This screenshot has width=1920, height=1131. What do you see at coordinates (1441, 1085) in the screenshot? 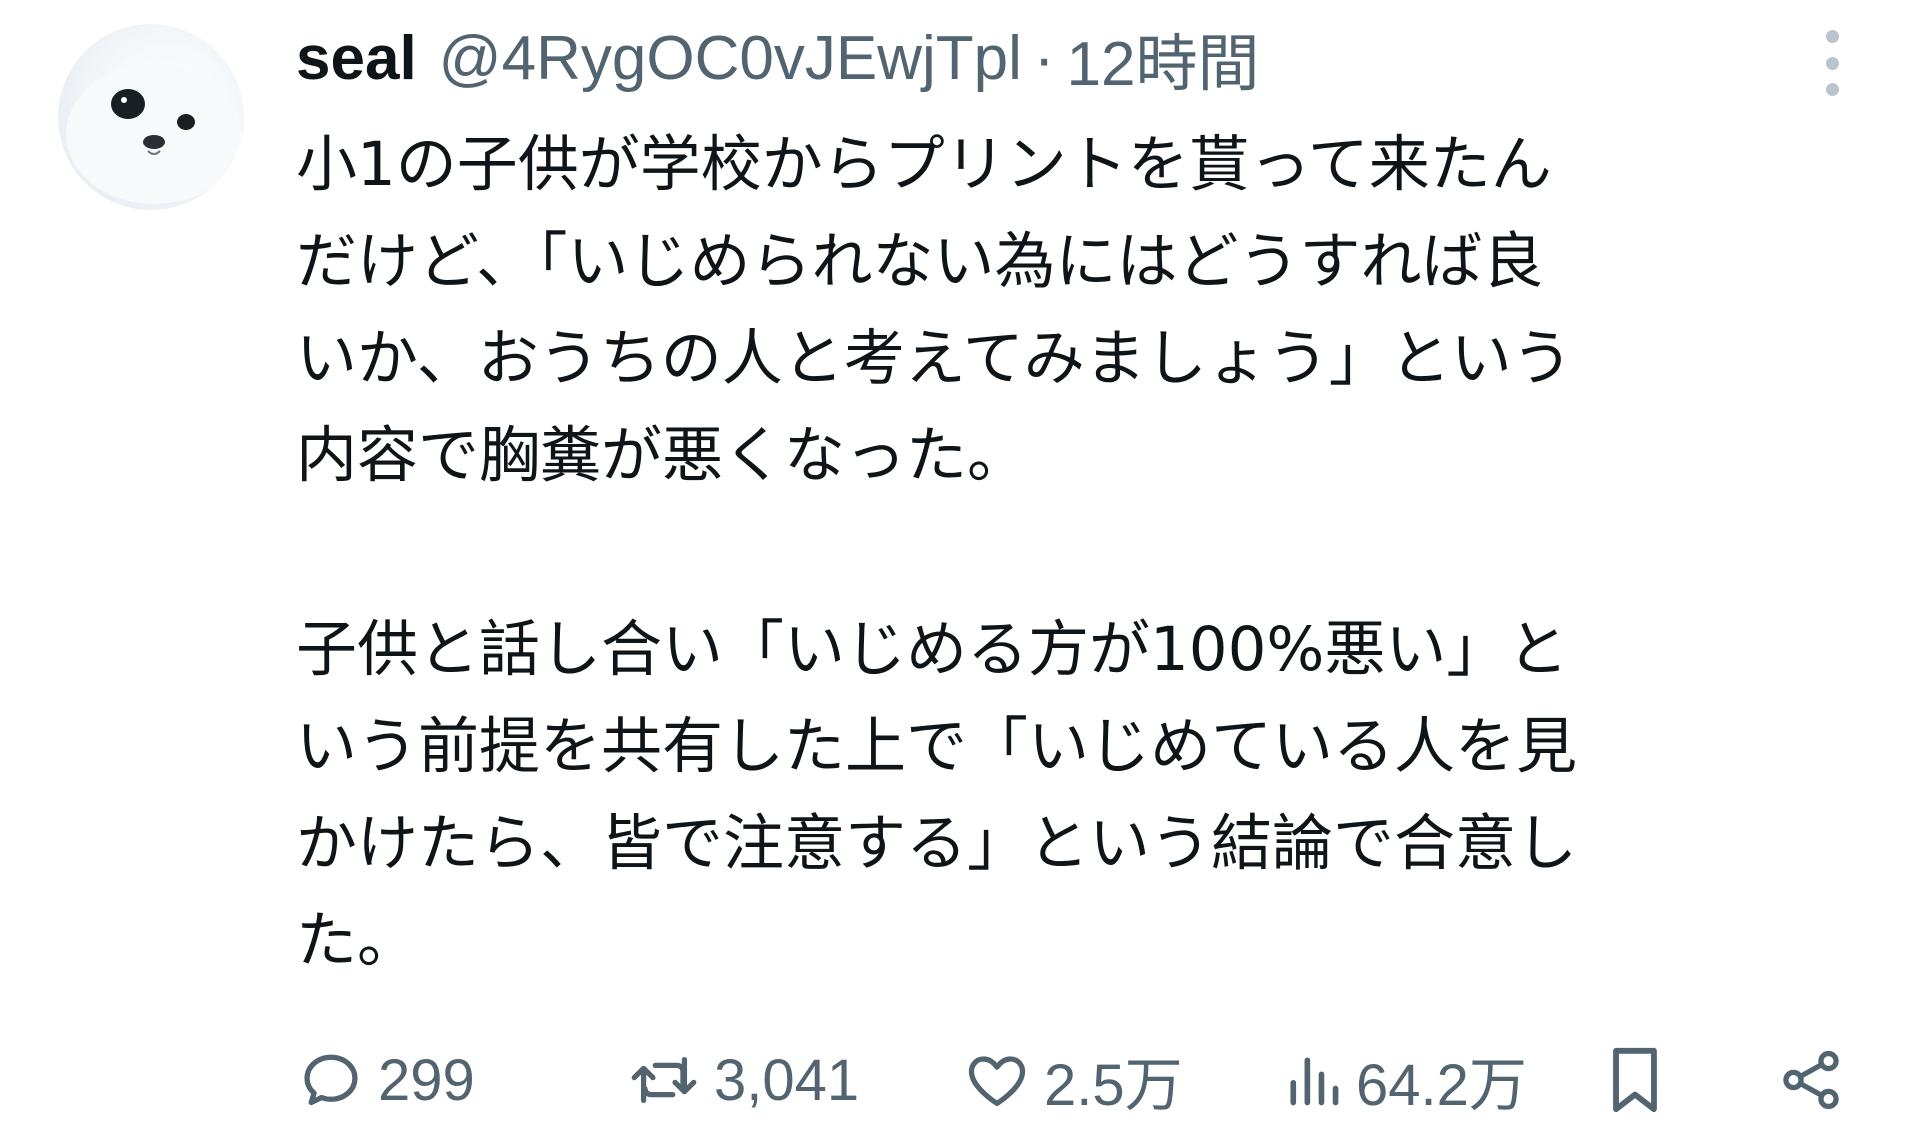
I see `views-count: 64.2万` at bounding box center [1441, 1085].